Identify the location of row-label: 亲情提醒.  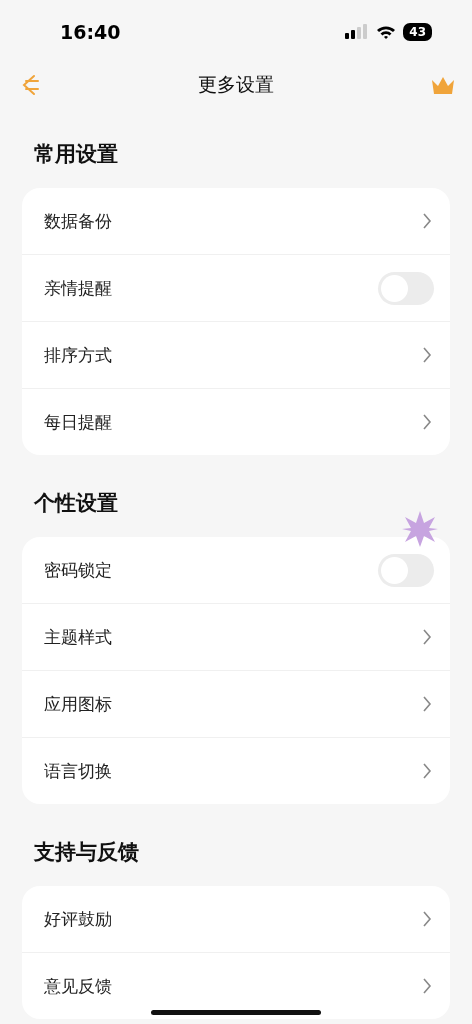
(78, 288).